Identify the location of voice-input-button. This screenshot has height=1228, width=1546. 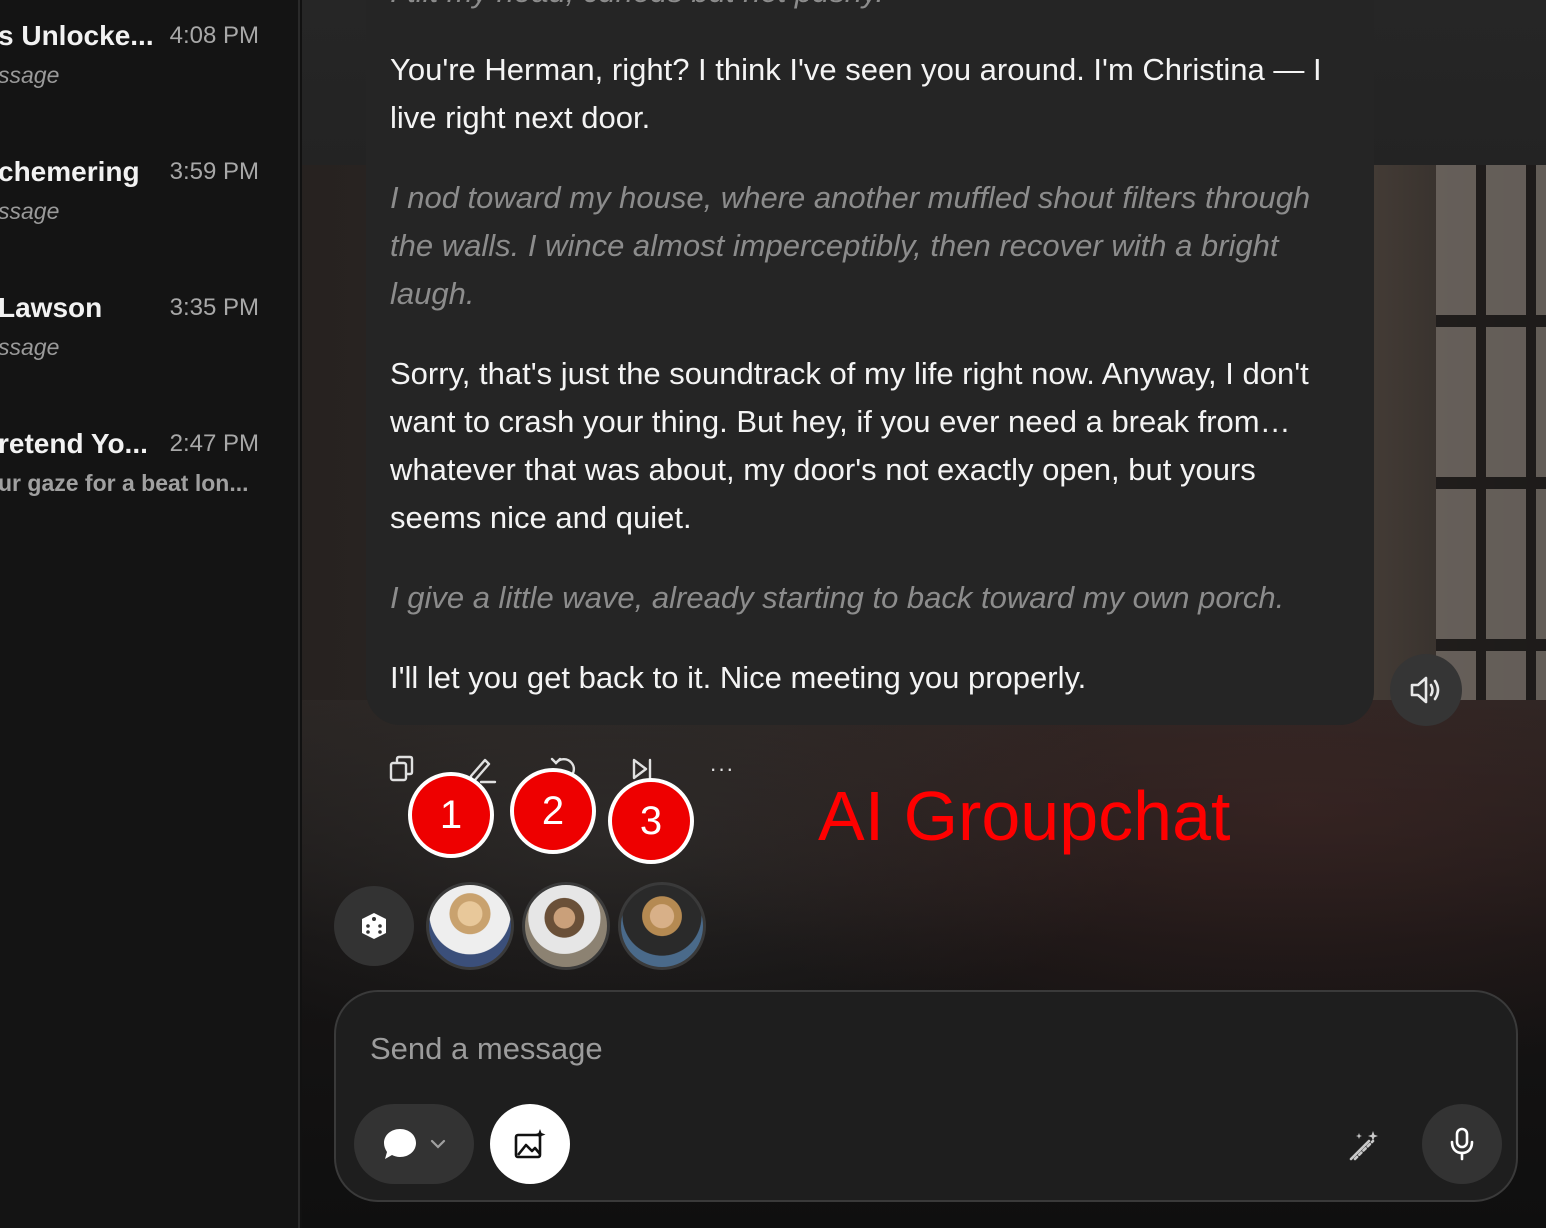
(1462, 1144).